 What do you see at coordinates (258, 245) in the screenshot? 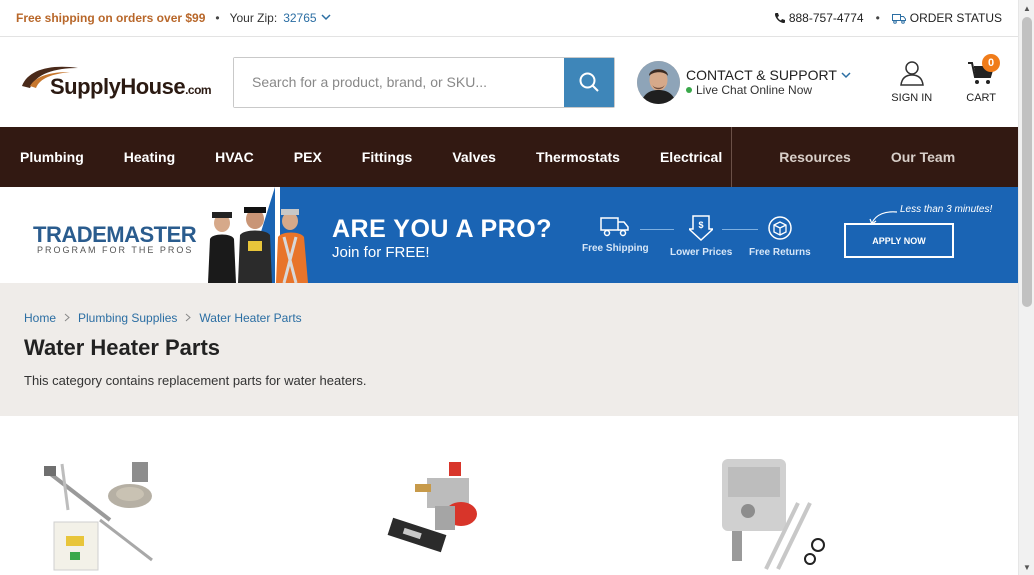
I see `pros-group-image` at bounding box center [258, 245].